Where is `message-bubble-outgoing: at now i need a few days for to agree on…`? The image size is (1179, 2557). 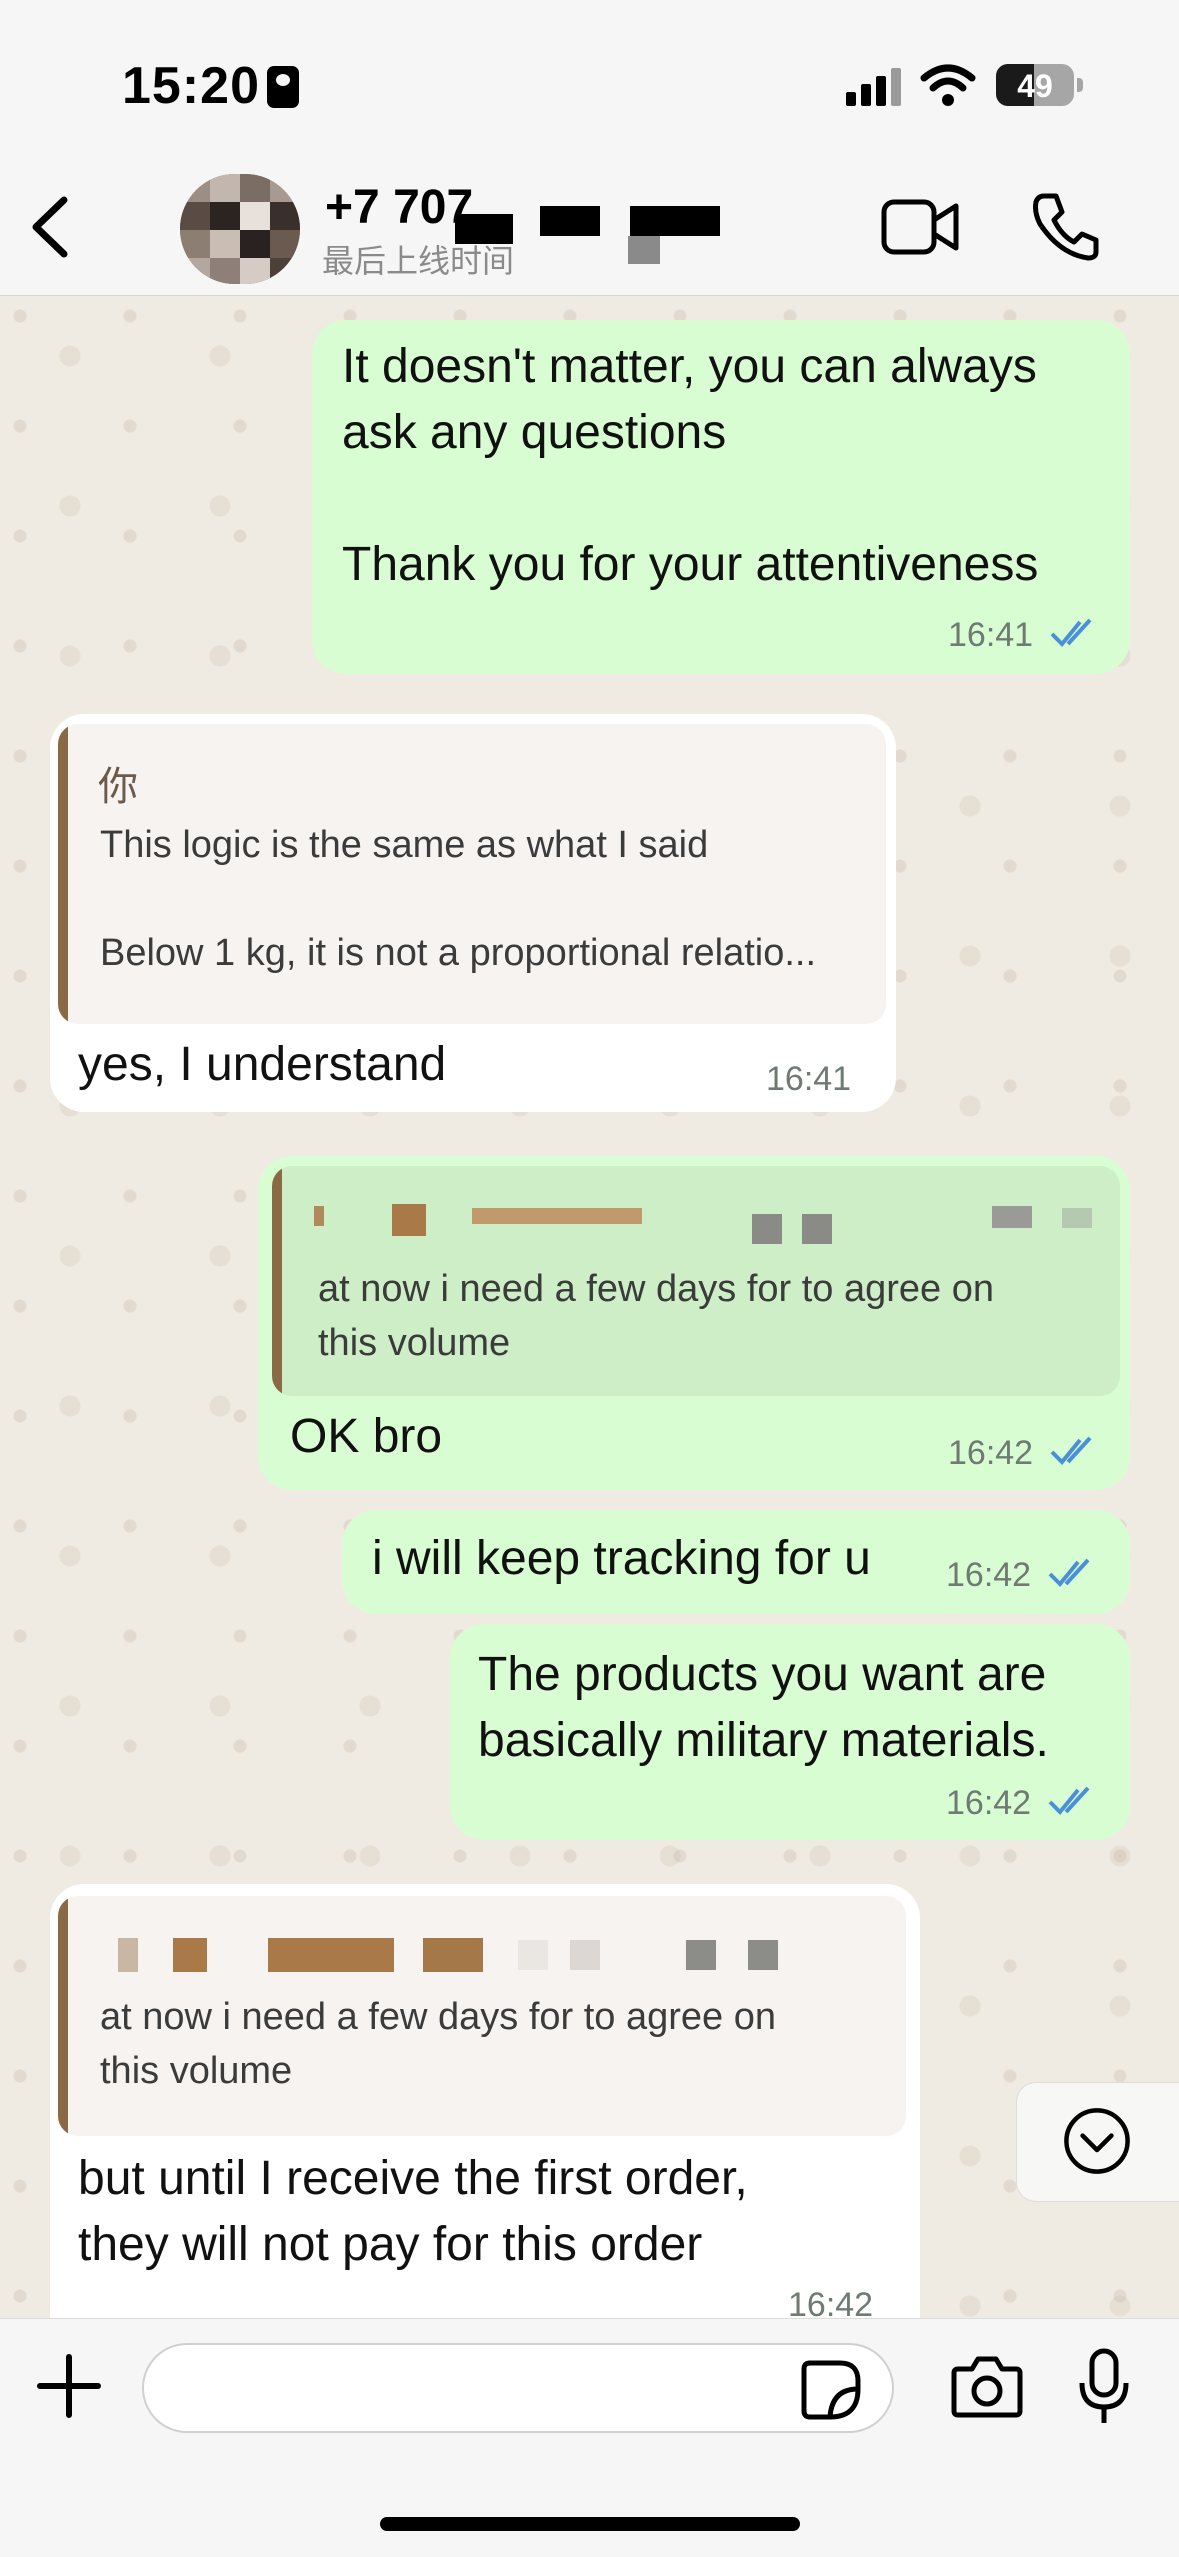 message-bubble-outgoing: at now i need a few days for to agree on… is located at coordinates (694, 1323).